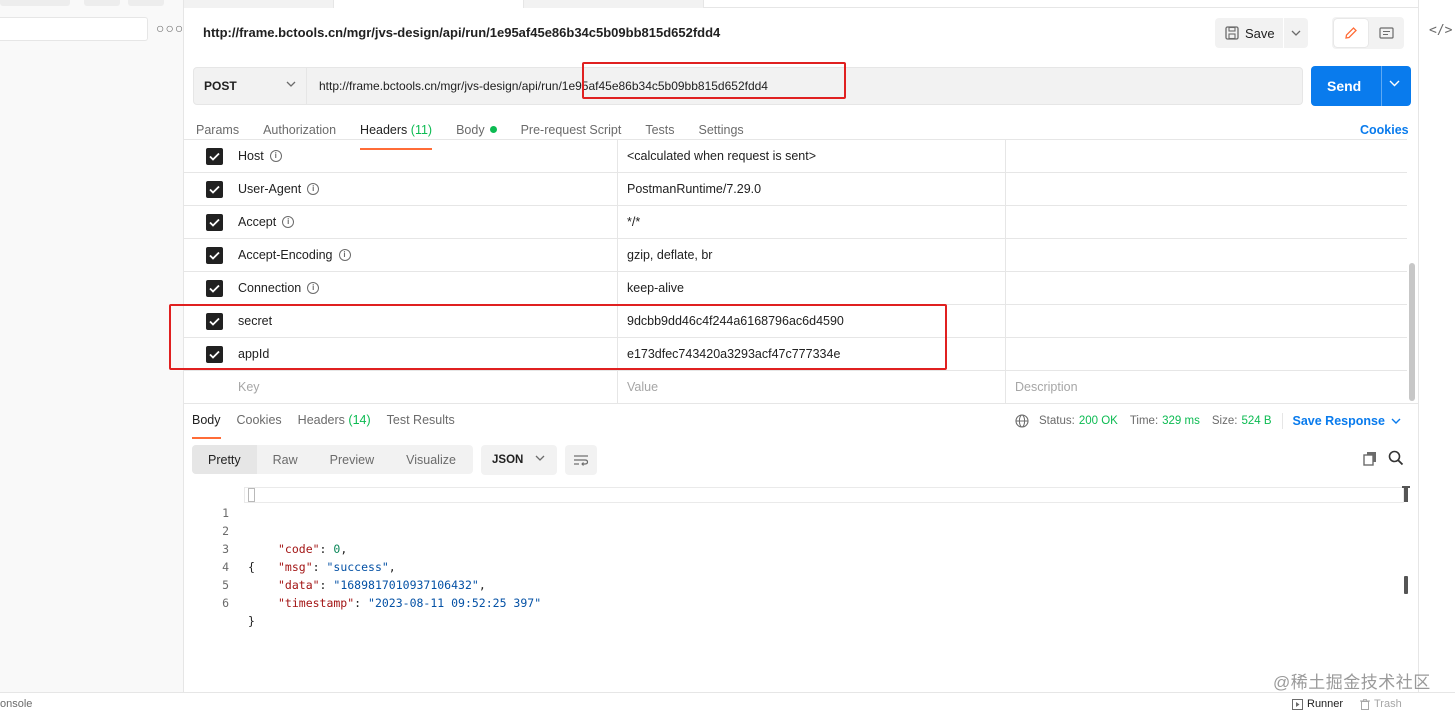  What do you see at coordinates (1381, 704) in the screenshot?
I see `trash-button: Trash` at bounding box center [1381, 704].